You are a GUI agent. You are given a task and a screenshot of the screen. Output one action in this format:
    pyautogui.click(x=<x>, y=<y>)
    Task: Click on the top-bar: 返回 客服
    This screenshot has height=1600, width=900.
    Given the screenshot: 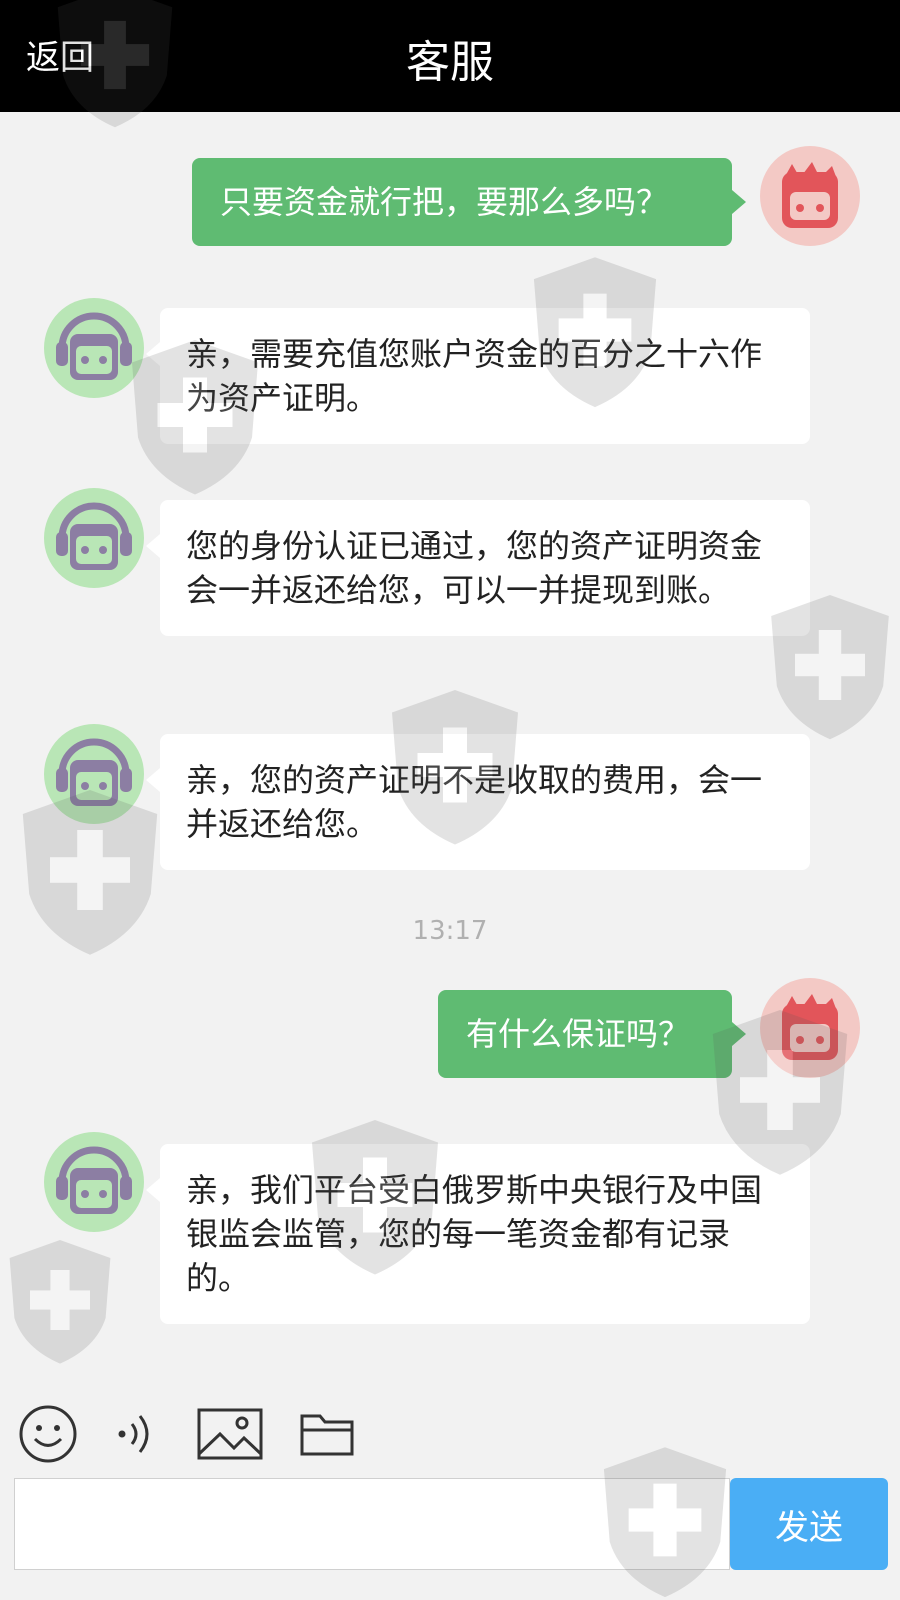 What is the action you would take?
    pyautogui.click(x=450, y=56)
    